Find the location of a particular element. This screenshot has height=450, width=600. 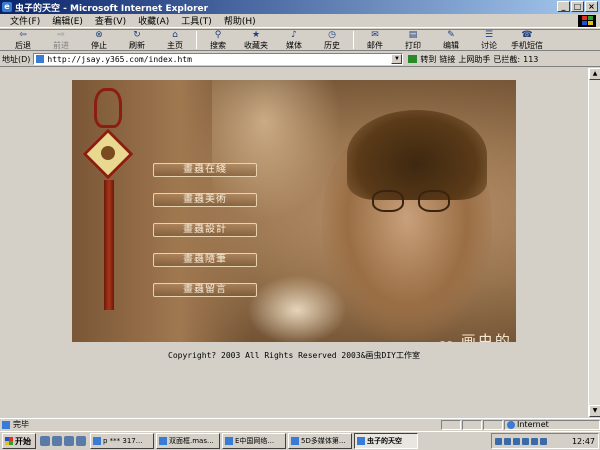

menu-tools: 工具(T) is located at coordinates (196, 20).